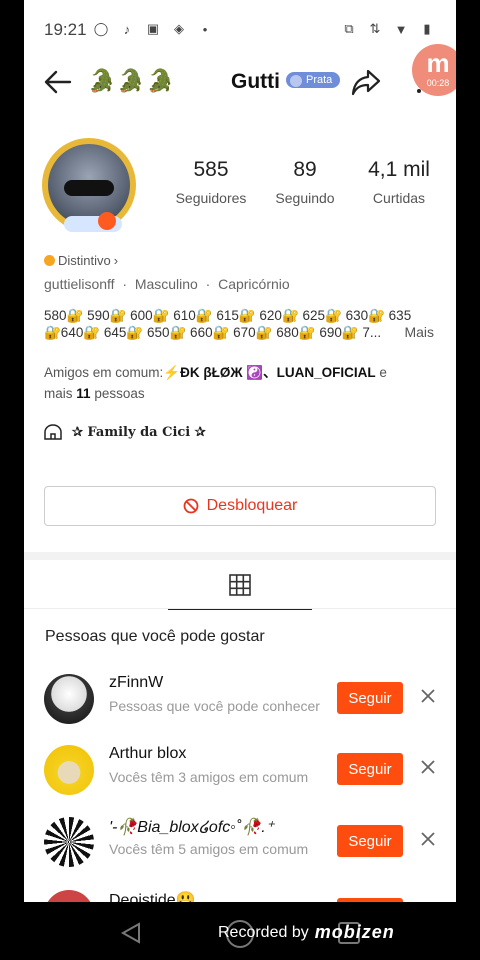  What do you see at coordinates (116, 260) in the screenshot?
I see `chevron-right-icon: ›` at bounding box center [116, 260].